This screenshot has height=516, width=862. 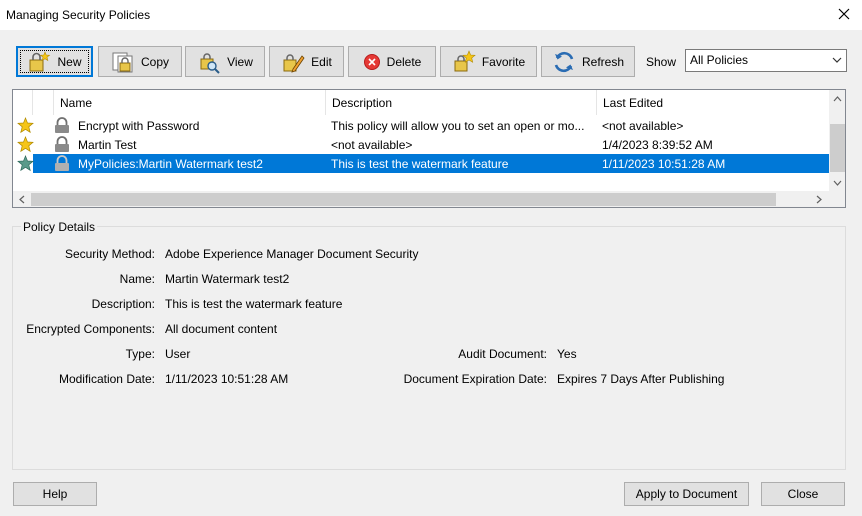 What do you see at coordinates (641, 379) in the screenshot?
I see `expiration-date-value: Expires 7 Days After Publishing` at bounding box center [641, 379].